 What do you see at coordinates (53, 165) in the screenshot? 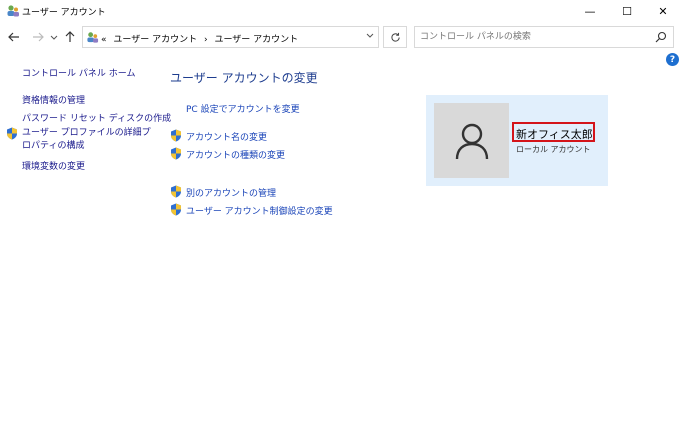
I see `change-environment-variables-link: 環境変数の変更` at bounding box center [53, 165].